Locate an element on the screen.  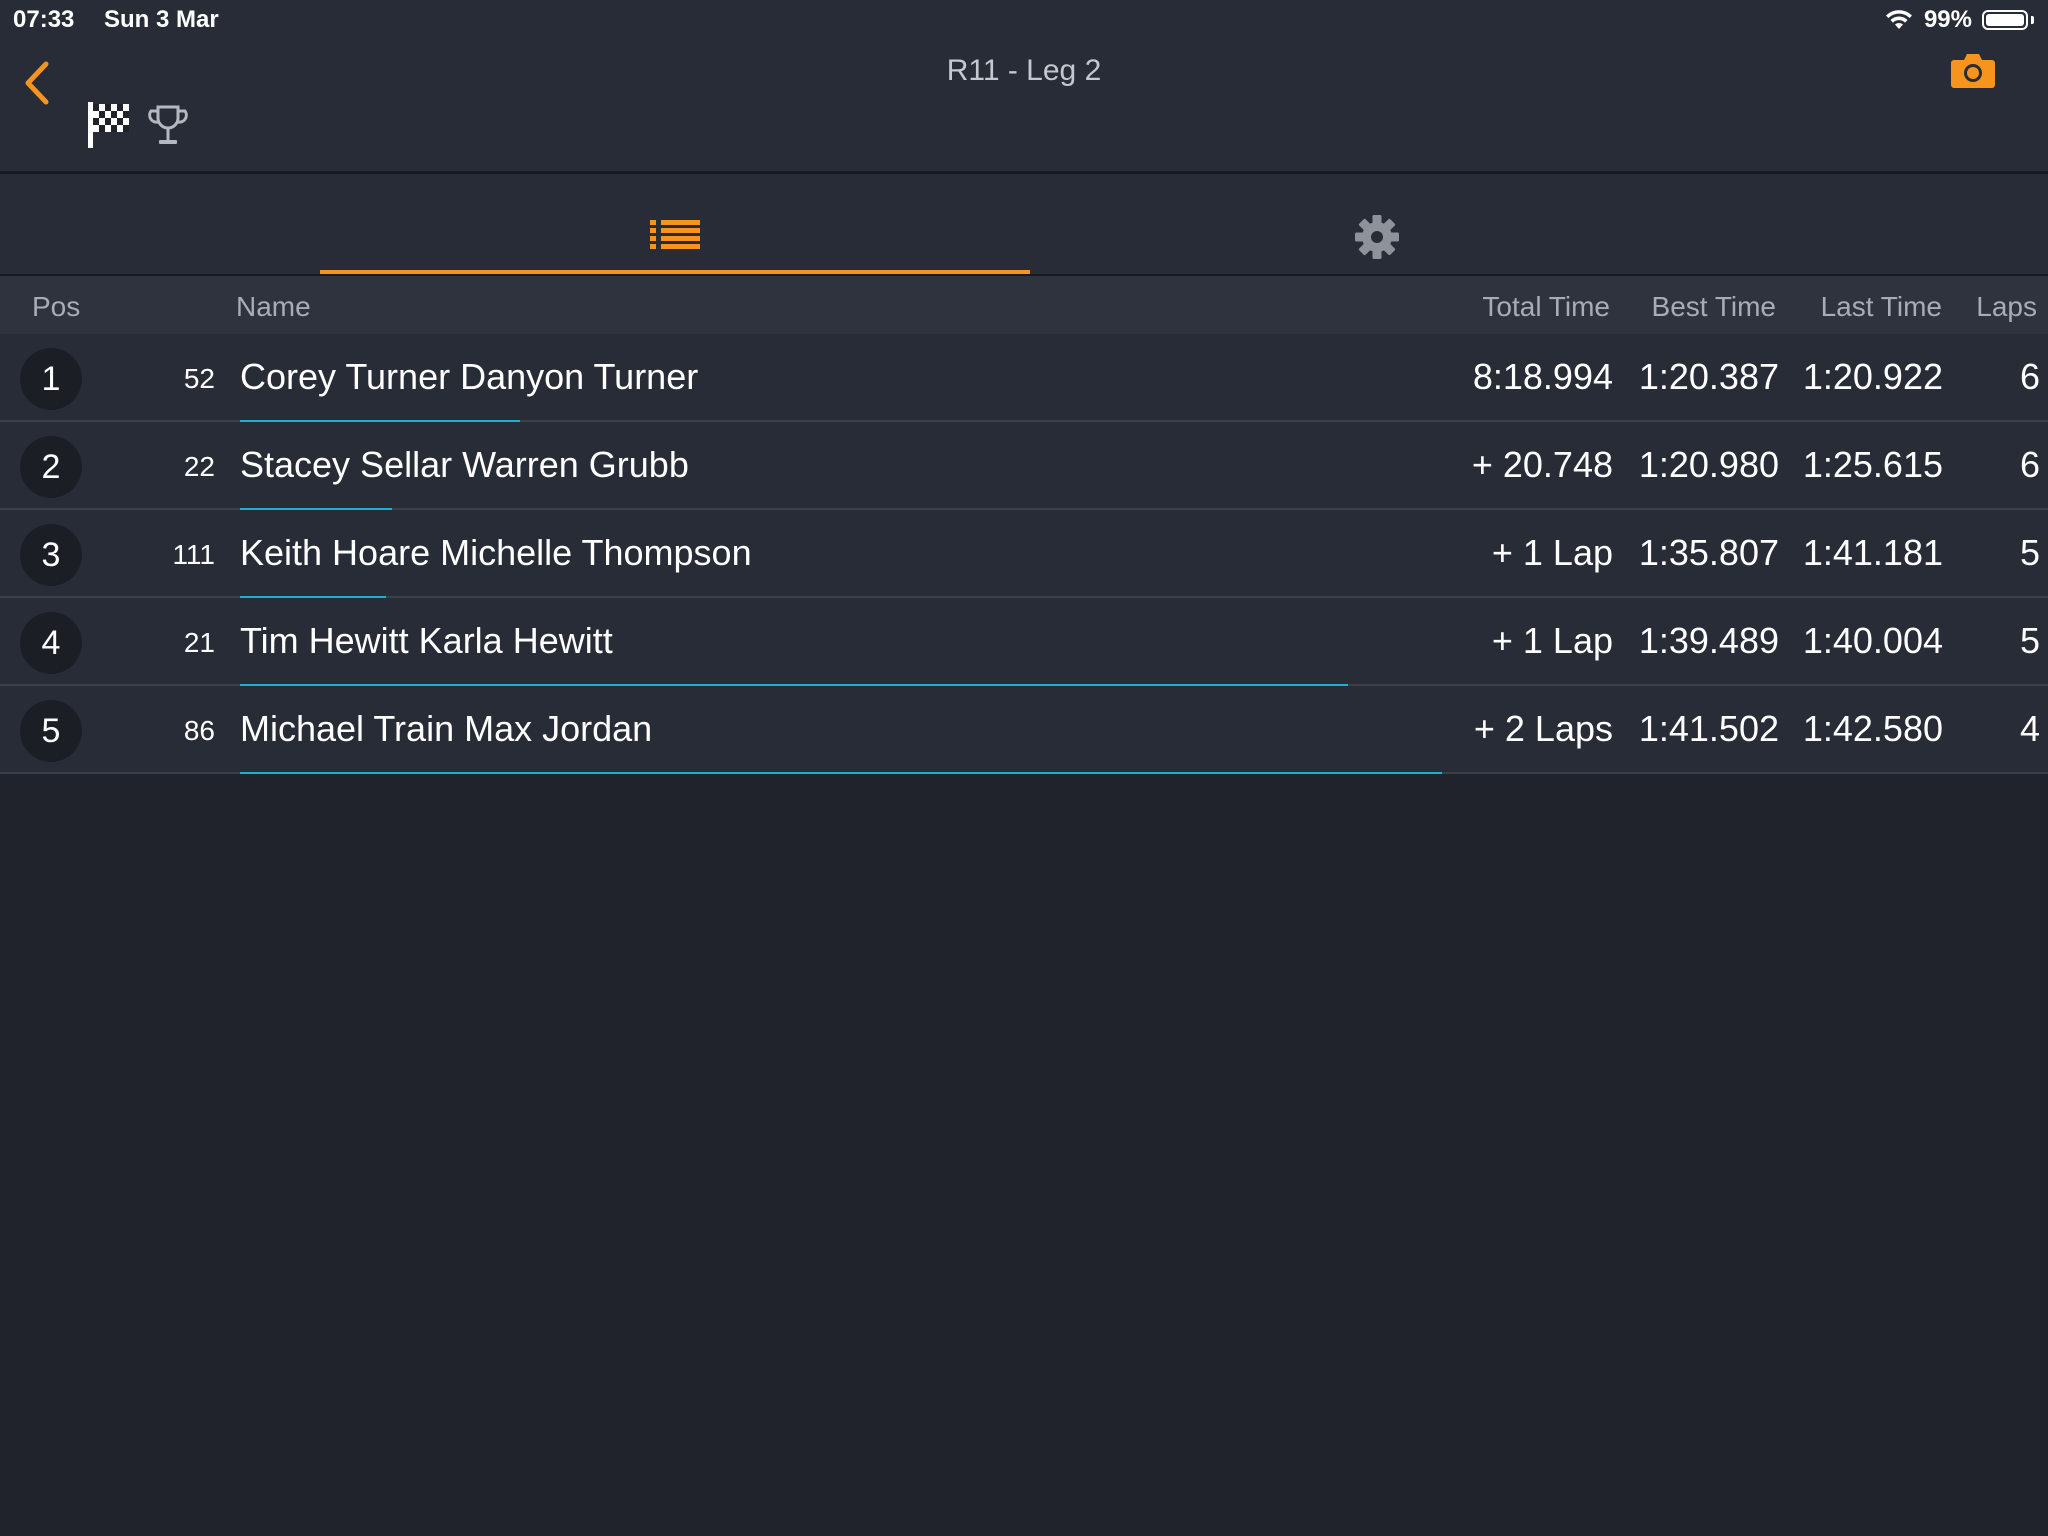
trophy-icon is located at coordinates (168, 124).